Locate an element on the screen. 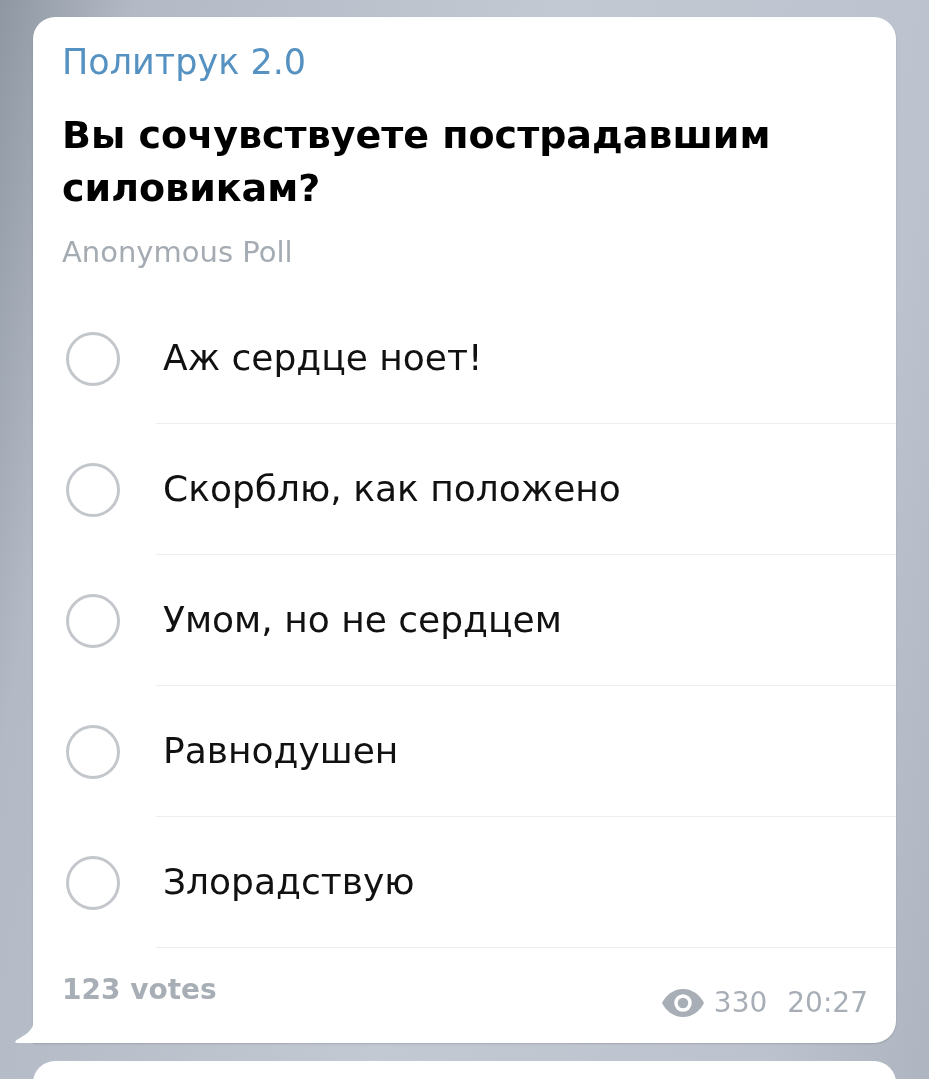 The height and width of the screenshot is (1079, 929). option-label: Умом, но не сердцем is located at coordinates (362, 620).